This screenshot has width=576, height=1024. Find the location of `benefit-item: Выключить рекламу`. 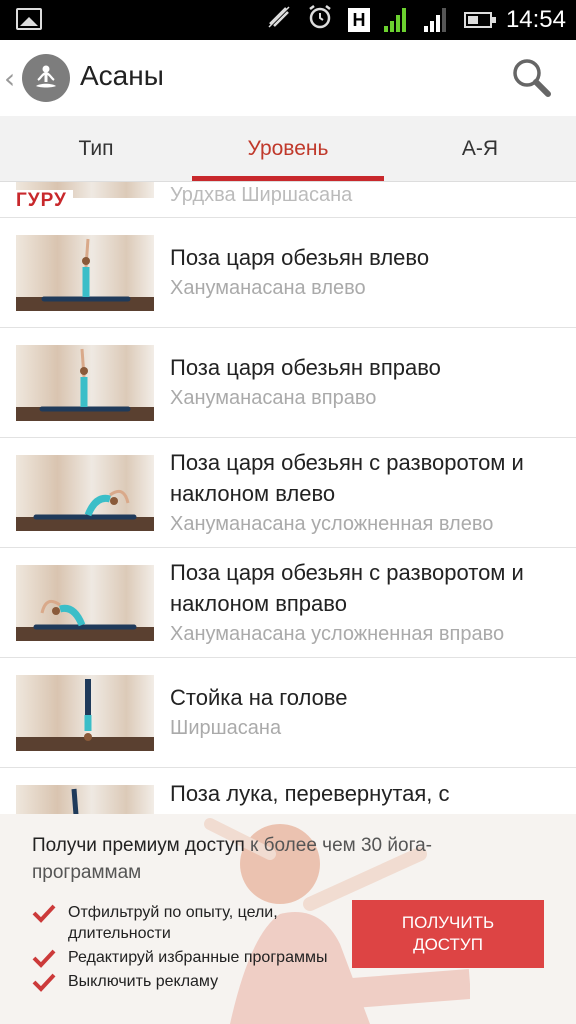

benefit-item: Выключить рекламу is located at coordinates (182, 981).